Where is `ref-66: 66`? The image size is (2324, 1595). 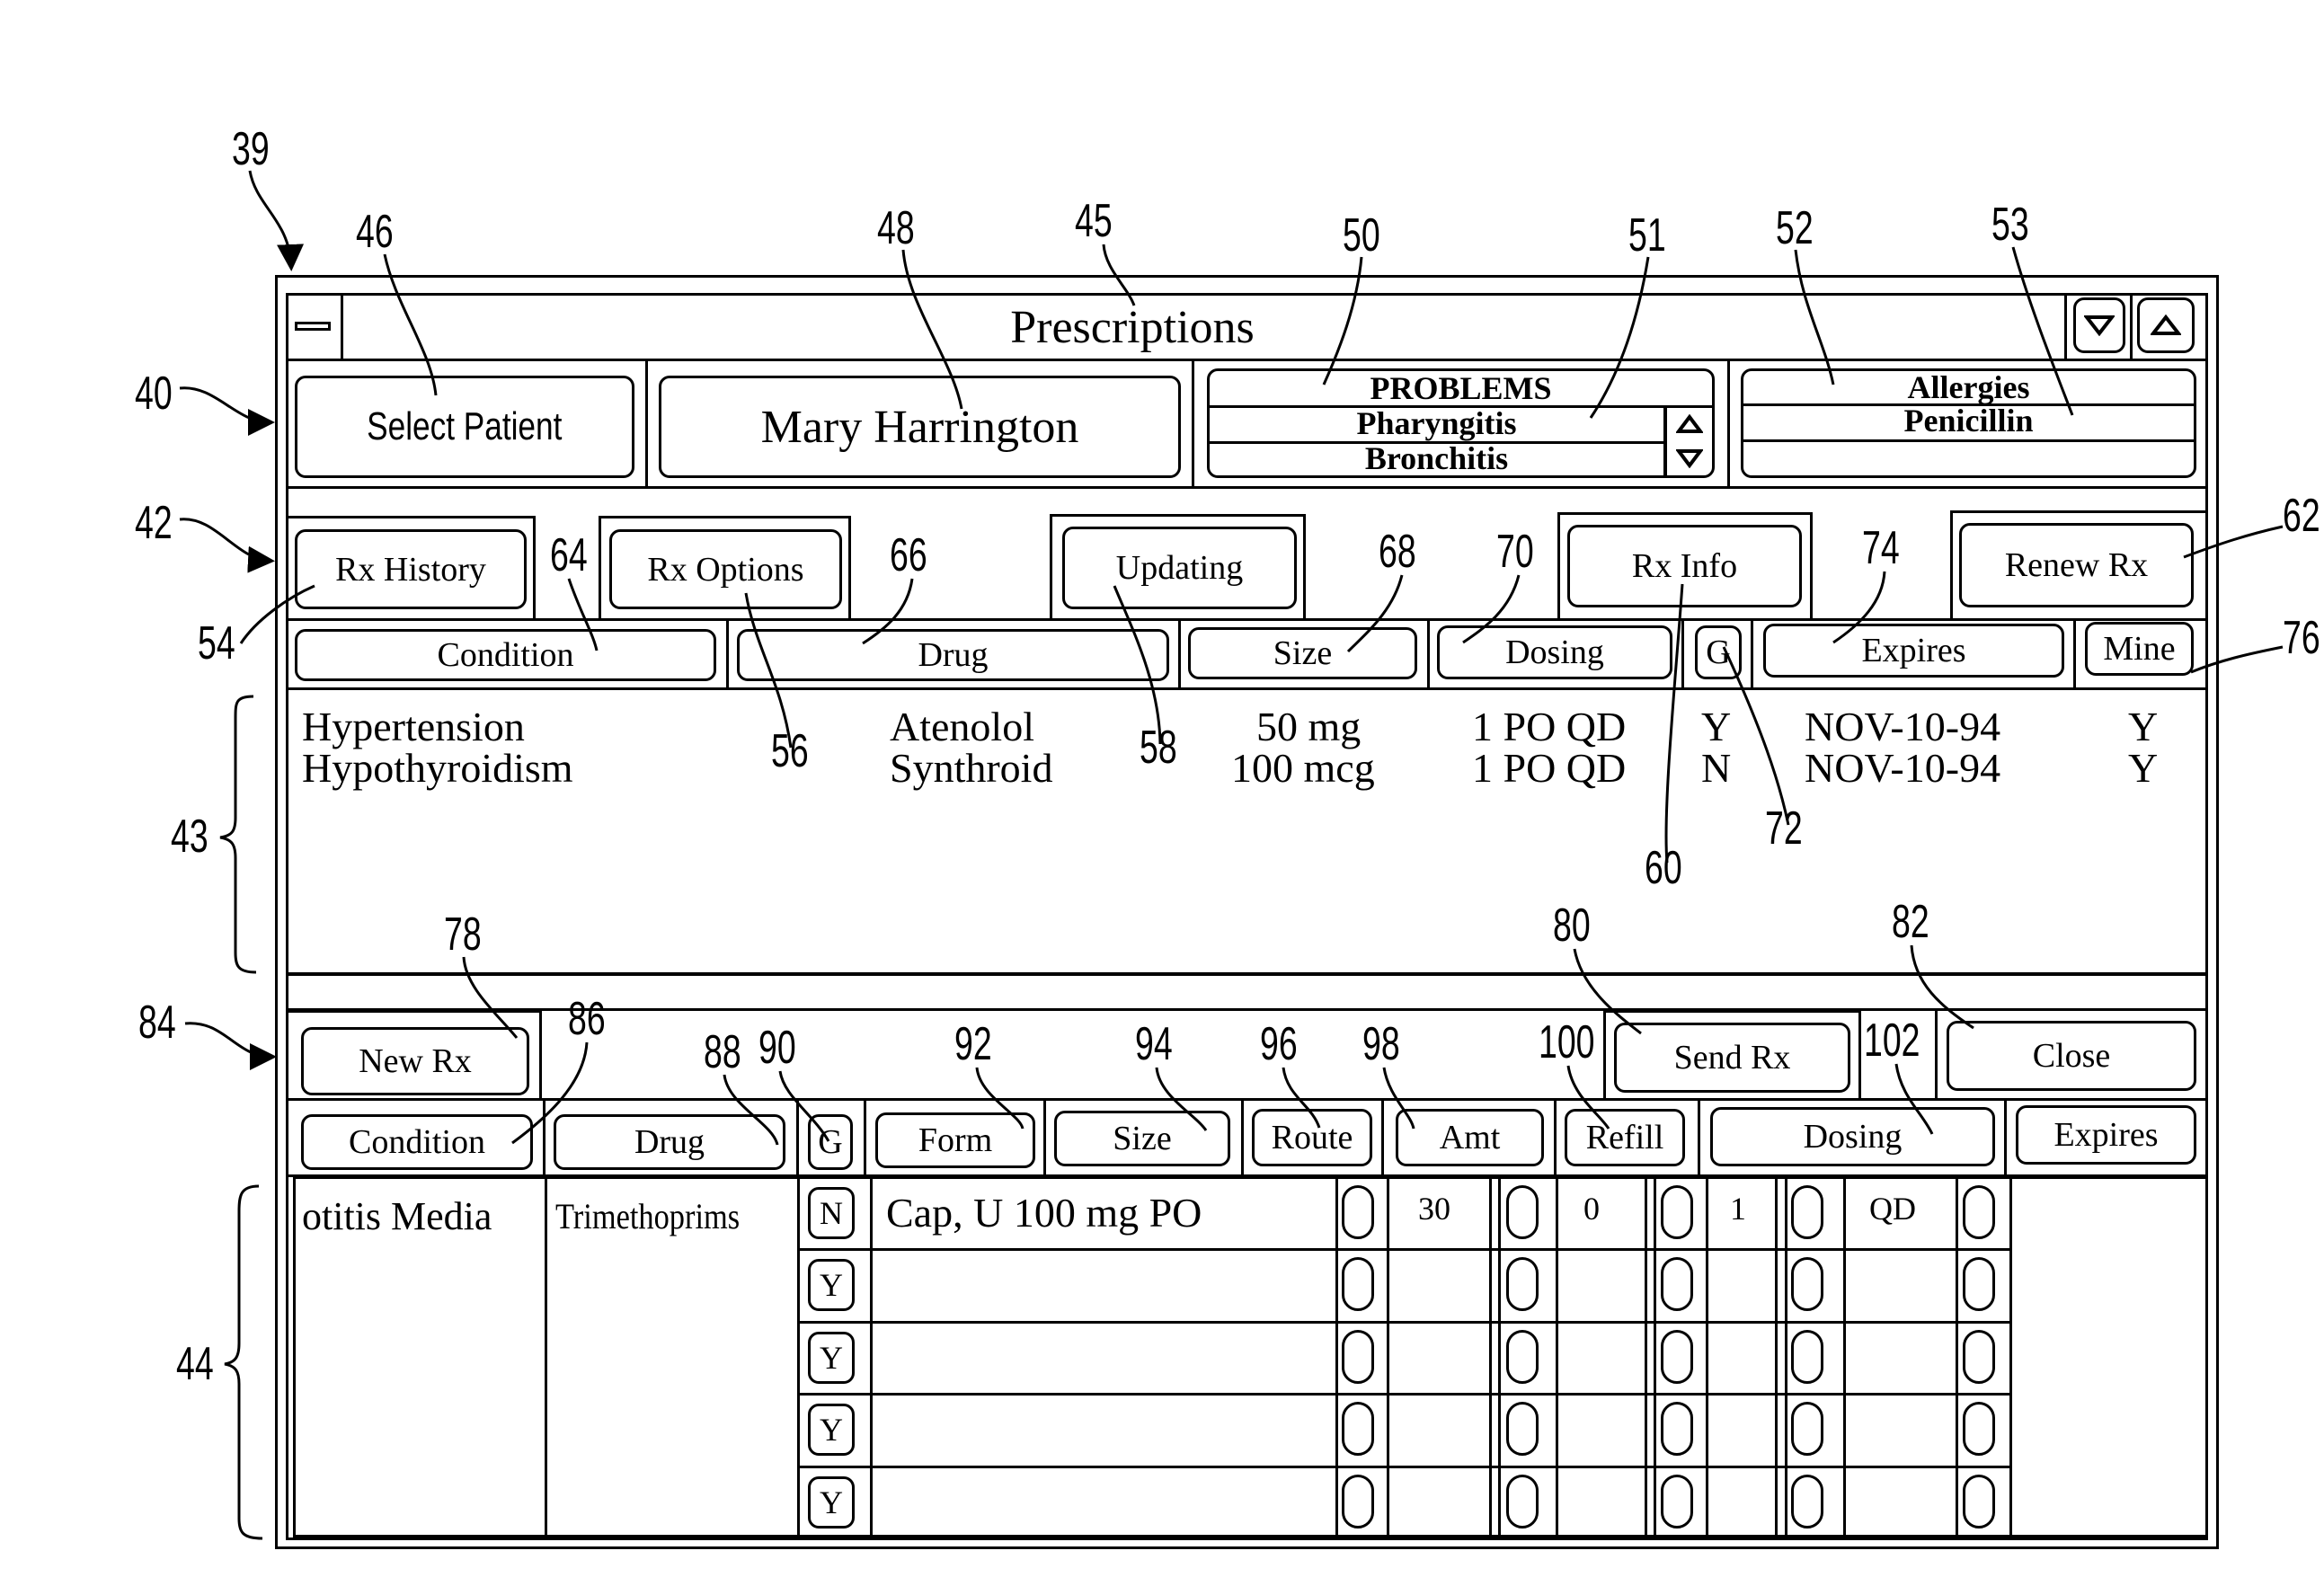
ref-66: 66 is located at coordinates (908, 555).